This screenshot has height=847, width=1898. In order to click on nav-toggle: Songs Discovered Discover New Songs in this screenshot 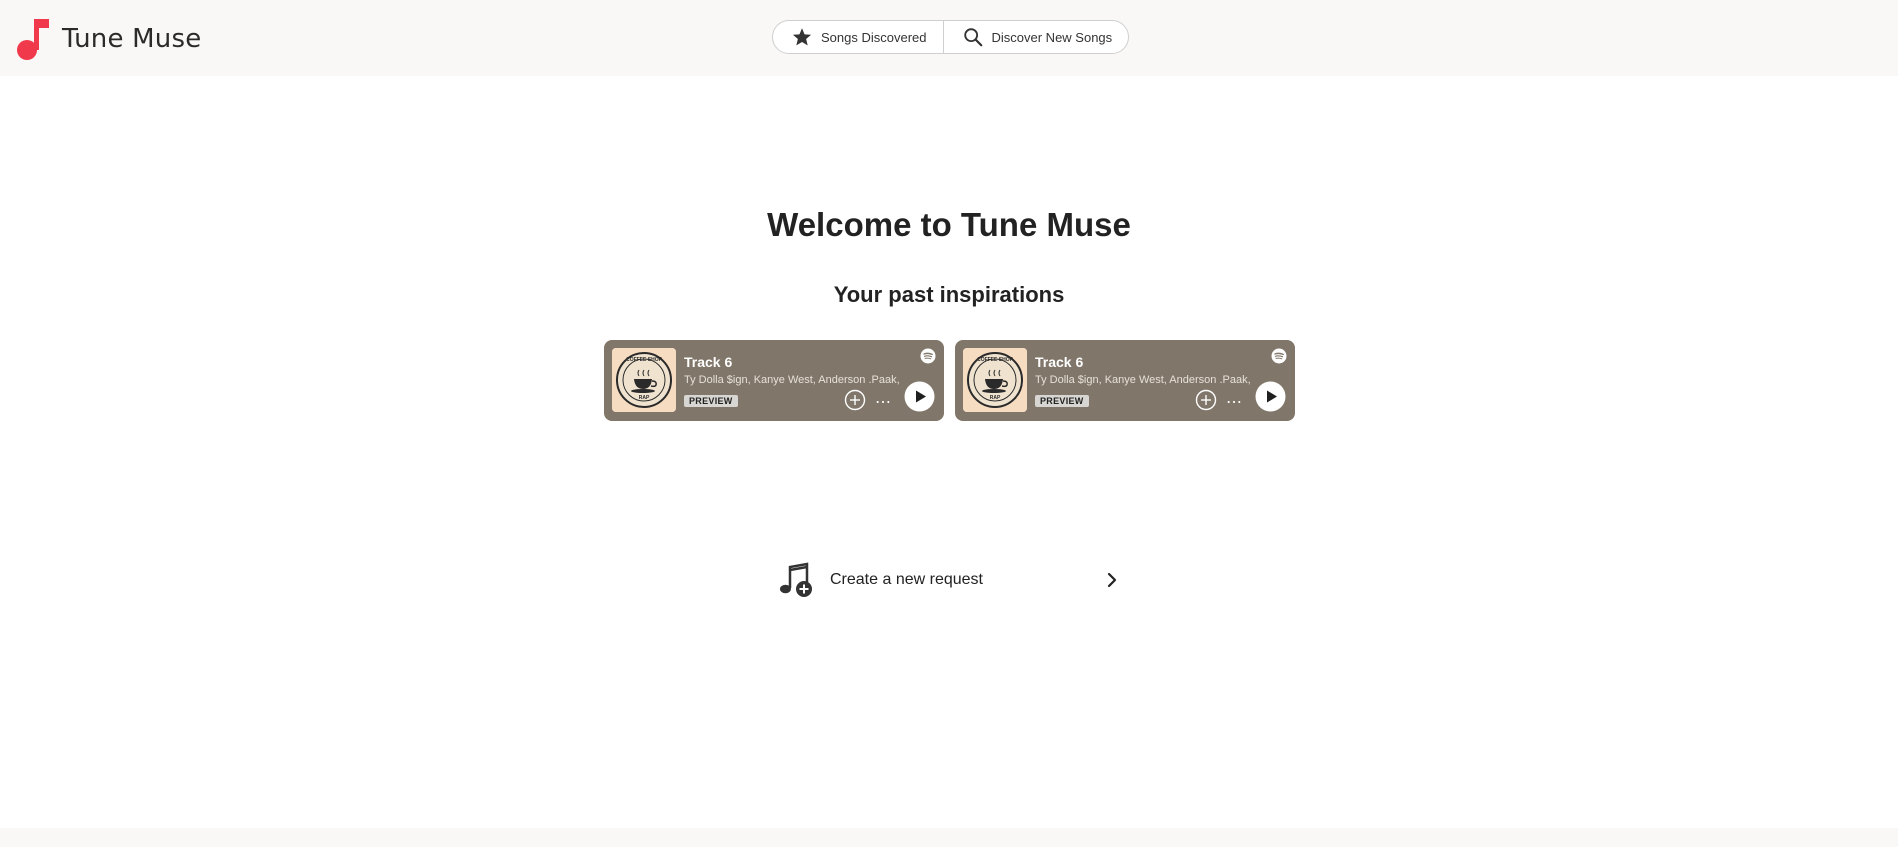, I will do `click(951, 37)`.